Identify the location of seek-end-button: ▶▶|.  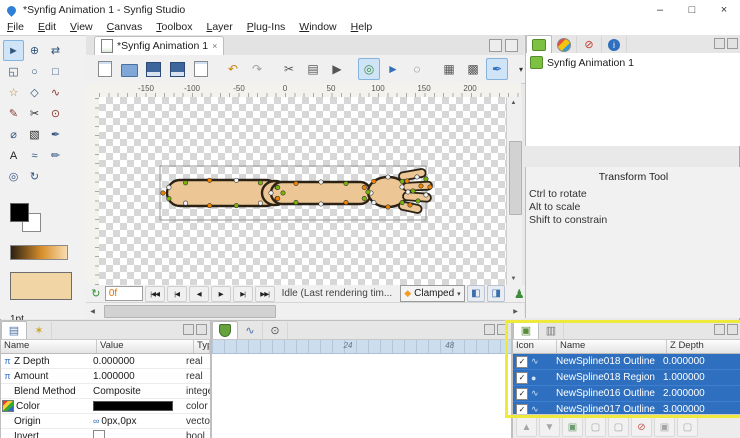
(264, 293).